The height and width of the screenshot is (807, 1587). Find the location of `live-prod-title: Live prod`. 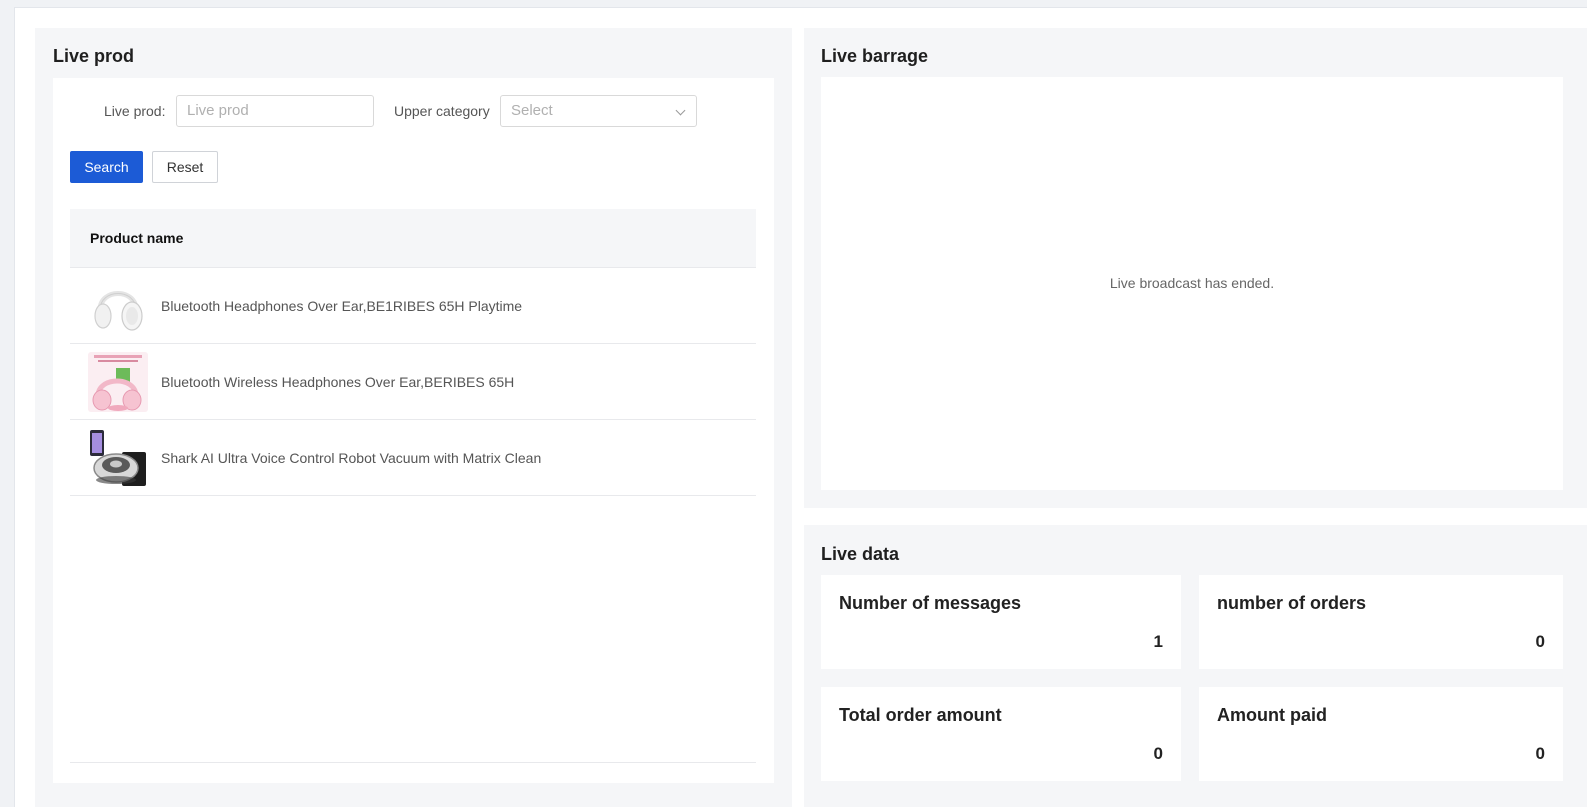

live-prod-title: Live prod is located at coordinates (94, 56).